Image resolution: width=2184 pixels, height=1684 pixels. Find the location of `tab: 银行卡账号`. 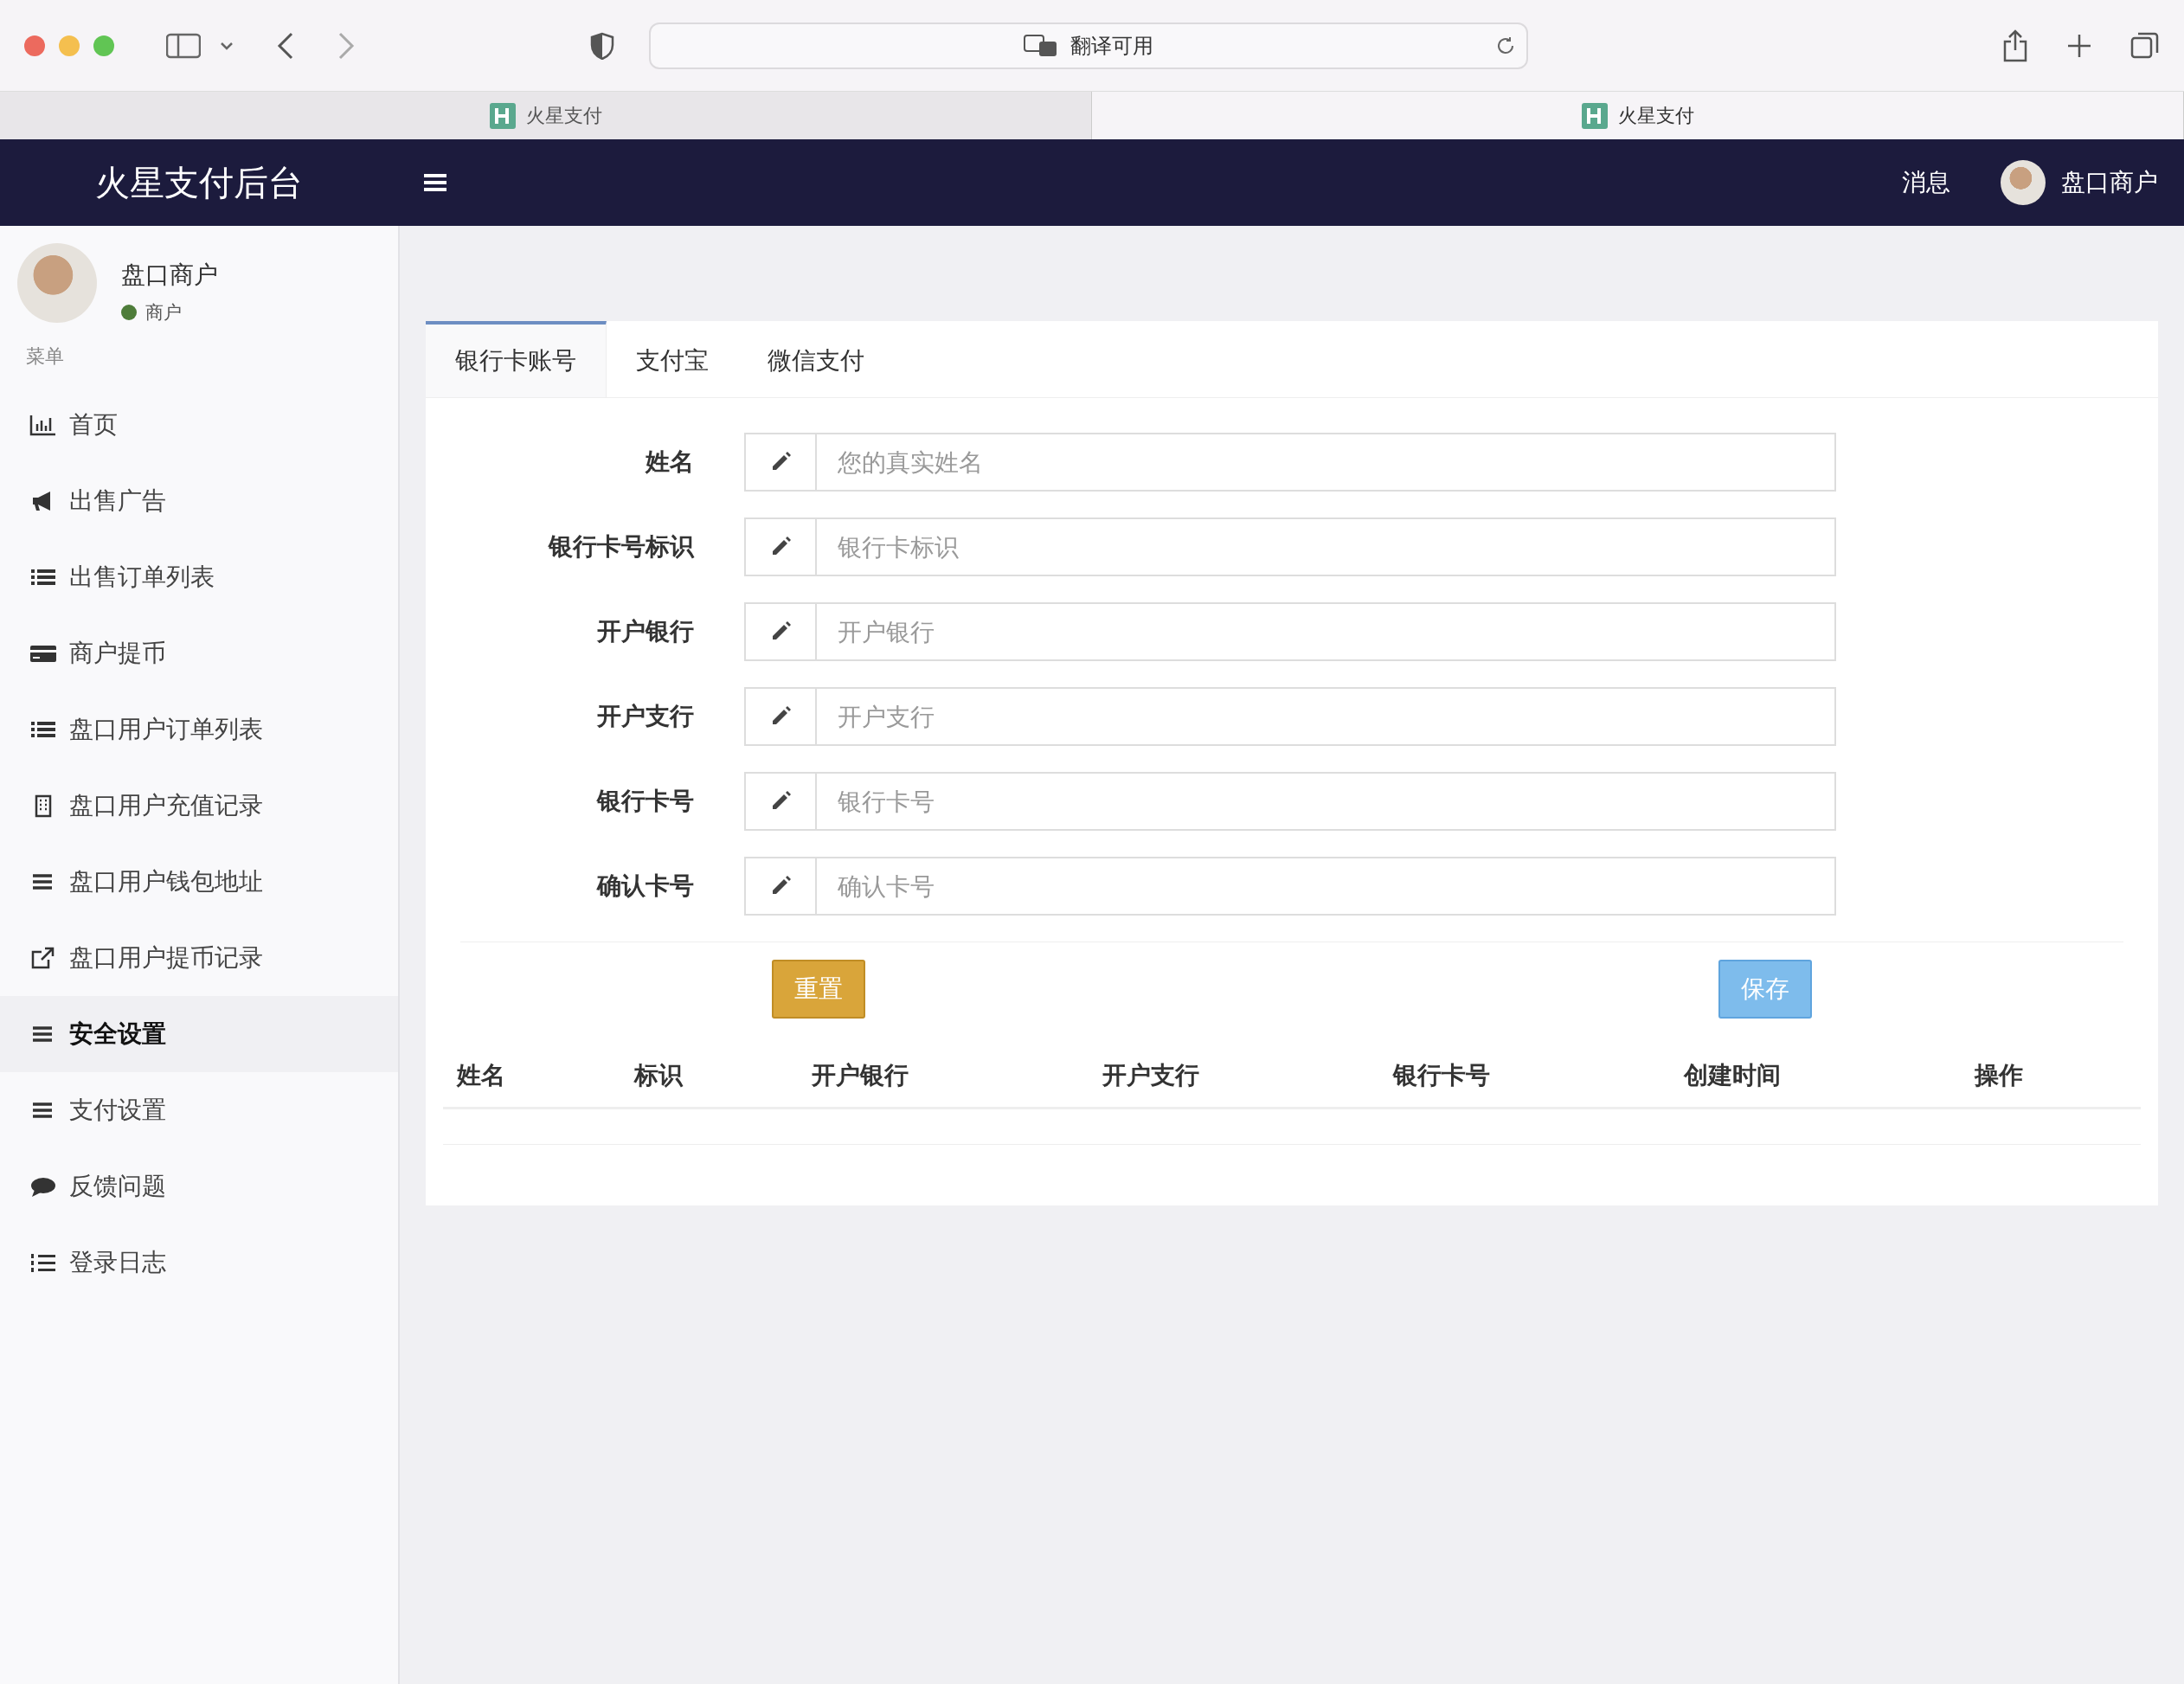

tab: 银行卡账号 is located at coordinates (516, 359).